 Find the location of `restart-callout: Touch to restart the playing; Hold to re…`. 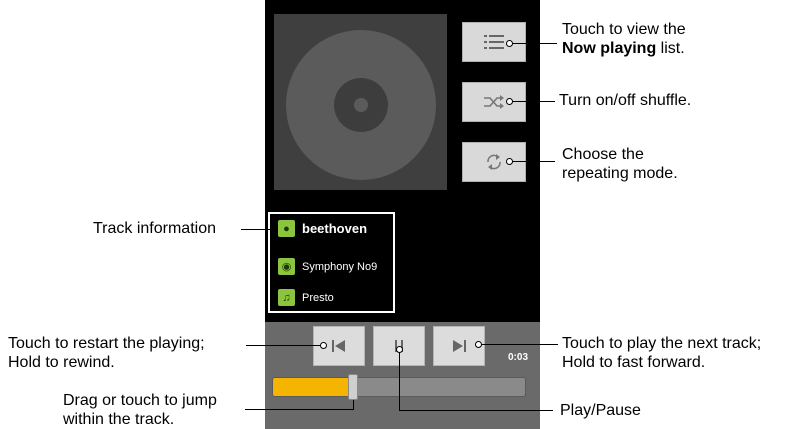

restart-callout: Touch to restart the playing; Hold to re… is located at coordinates (106, 353).